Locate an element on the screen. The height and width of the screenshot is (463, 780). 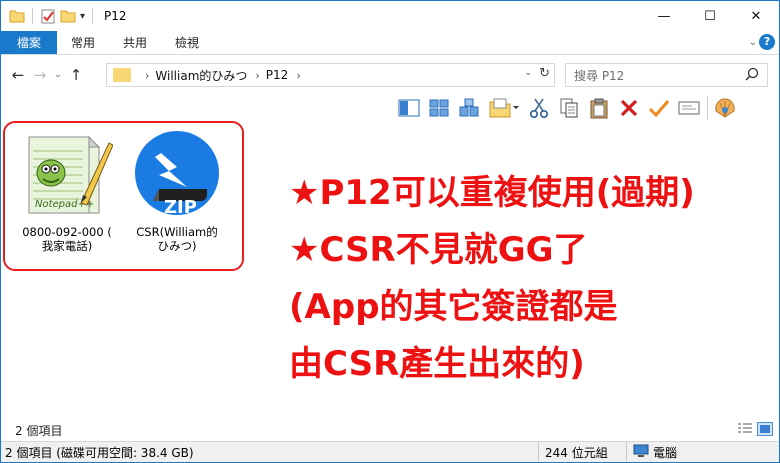
notepad-plus-plus-icon: Notepad++ is located at coordinates (67, 176).